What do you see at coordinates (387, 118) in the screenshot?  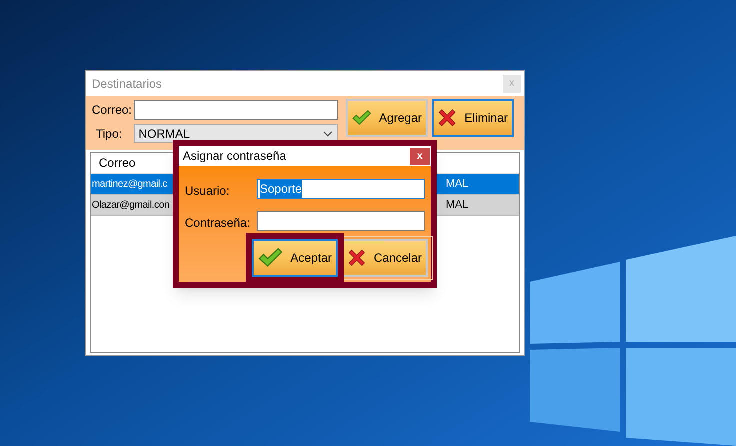 I see `action-button: Agregar` at bounding box center [387, 118].